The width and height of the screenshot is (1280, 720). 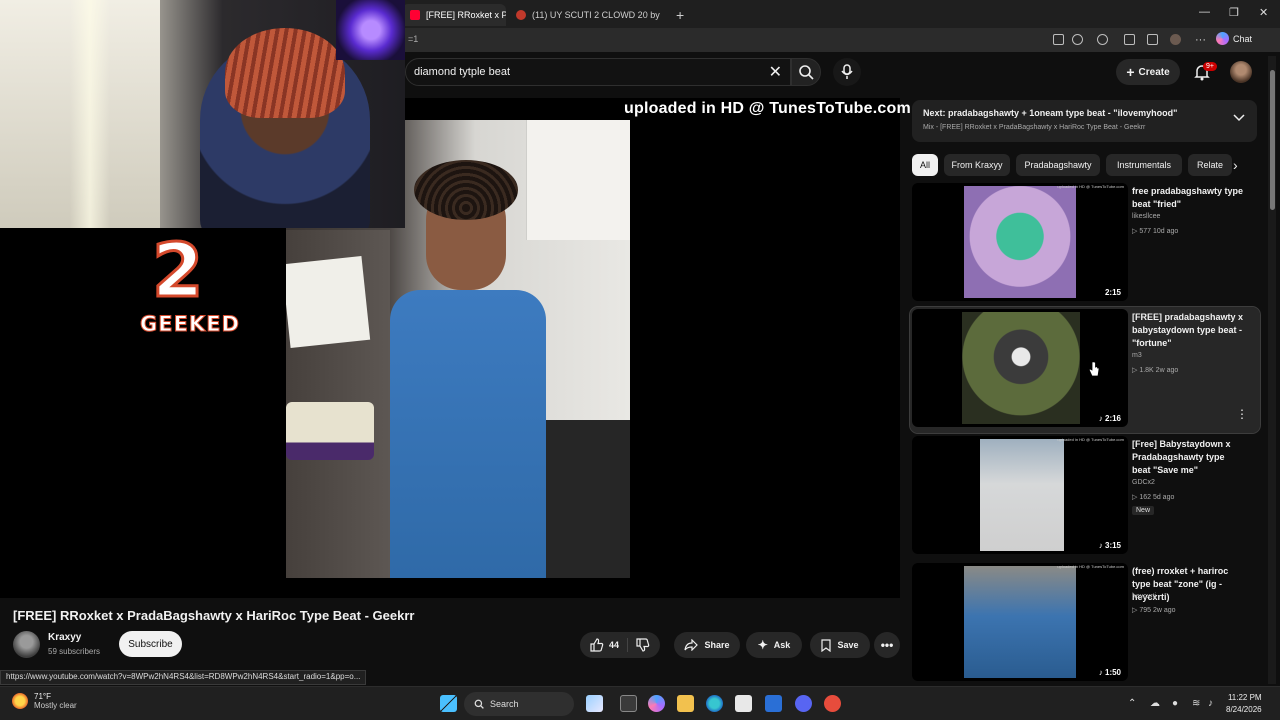 What do you see at coordinates (594, 703) in the screenshot?
I see `widgets-icon` at bounding box center [594, 703].